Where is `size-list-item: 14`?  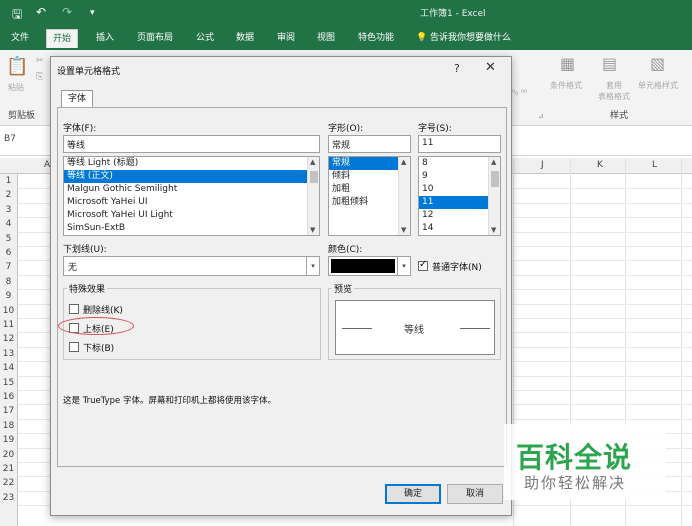
size-list-item: 14 is located at coordinates (453, 228).